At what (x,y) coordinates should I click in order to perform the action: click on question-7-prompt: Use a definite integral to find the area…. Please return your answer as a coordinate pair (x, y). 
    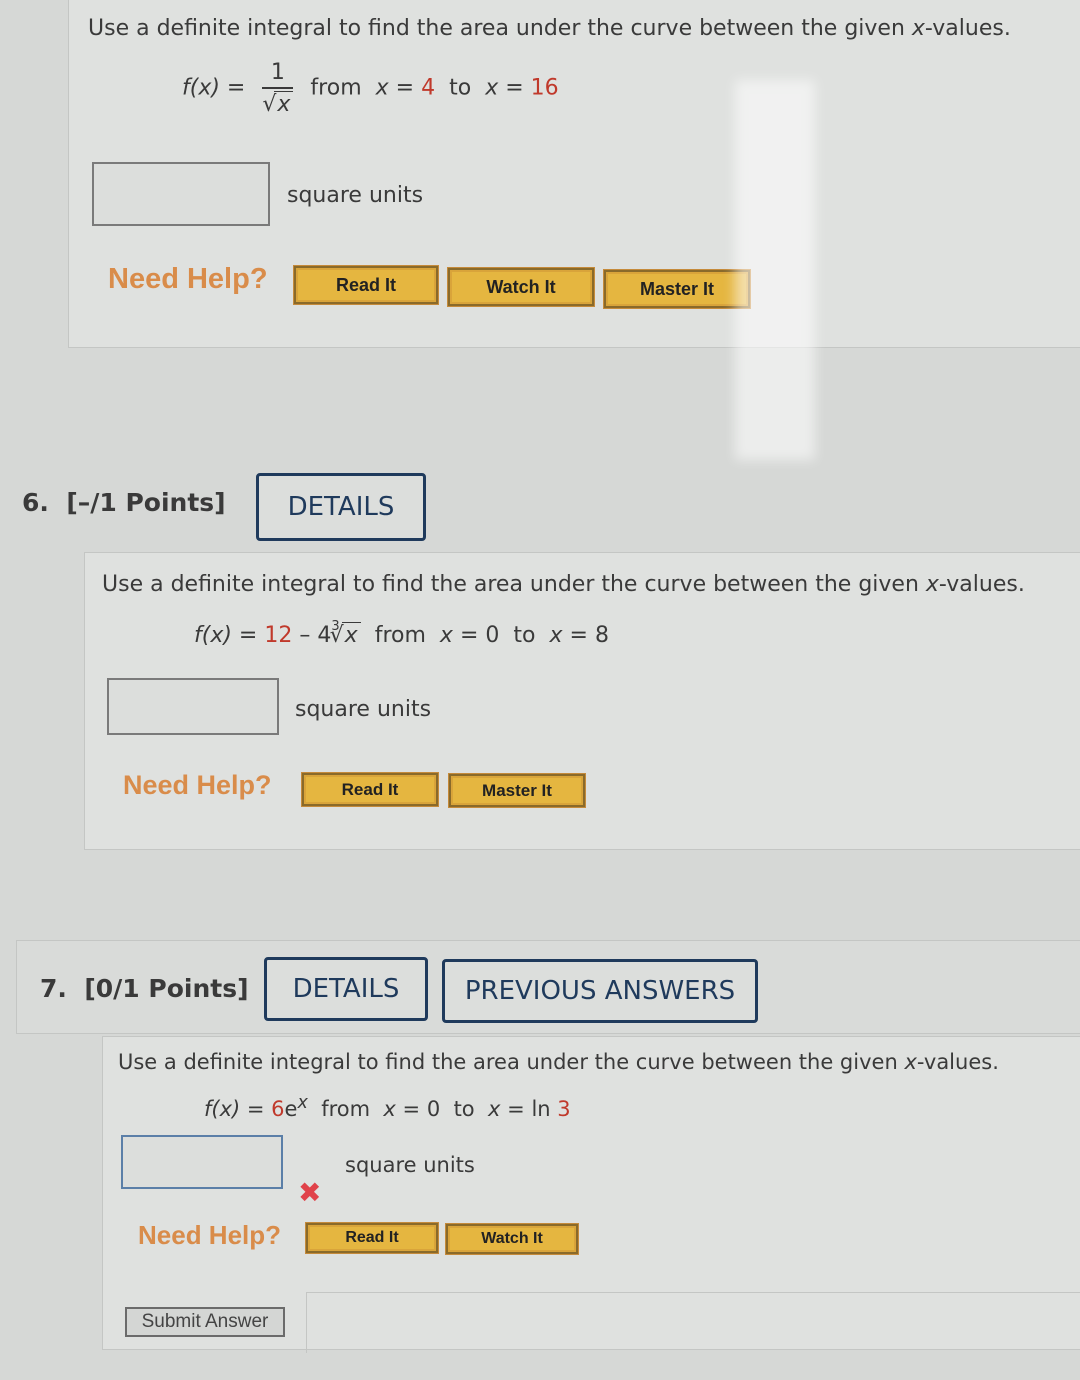
    Looking at the image, I should click on (558, 1062).